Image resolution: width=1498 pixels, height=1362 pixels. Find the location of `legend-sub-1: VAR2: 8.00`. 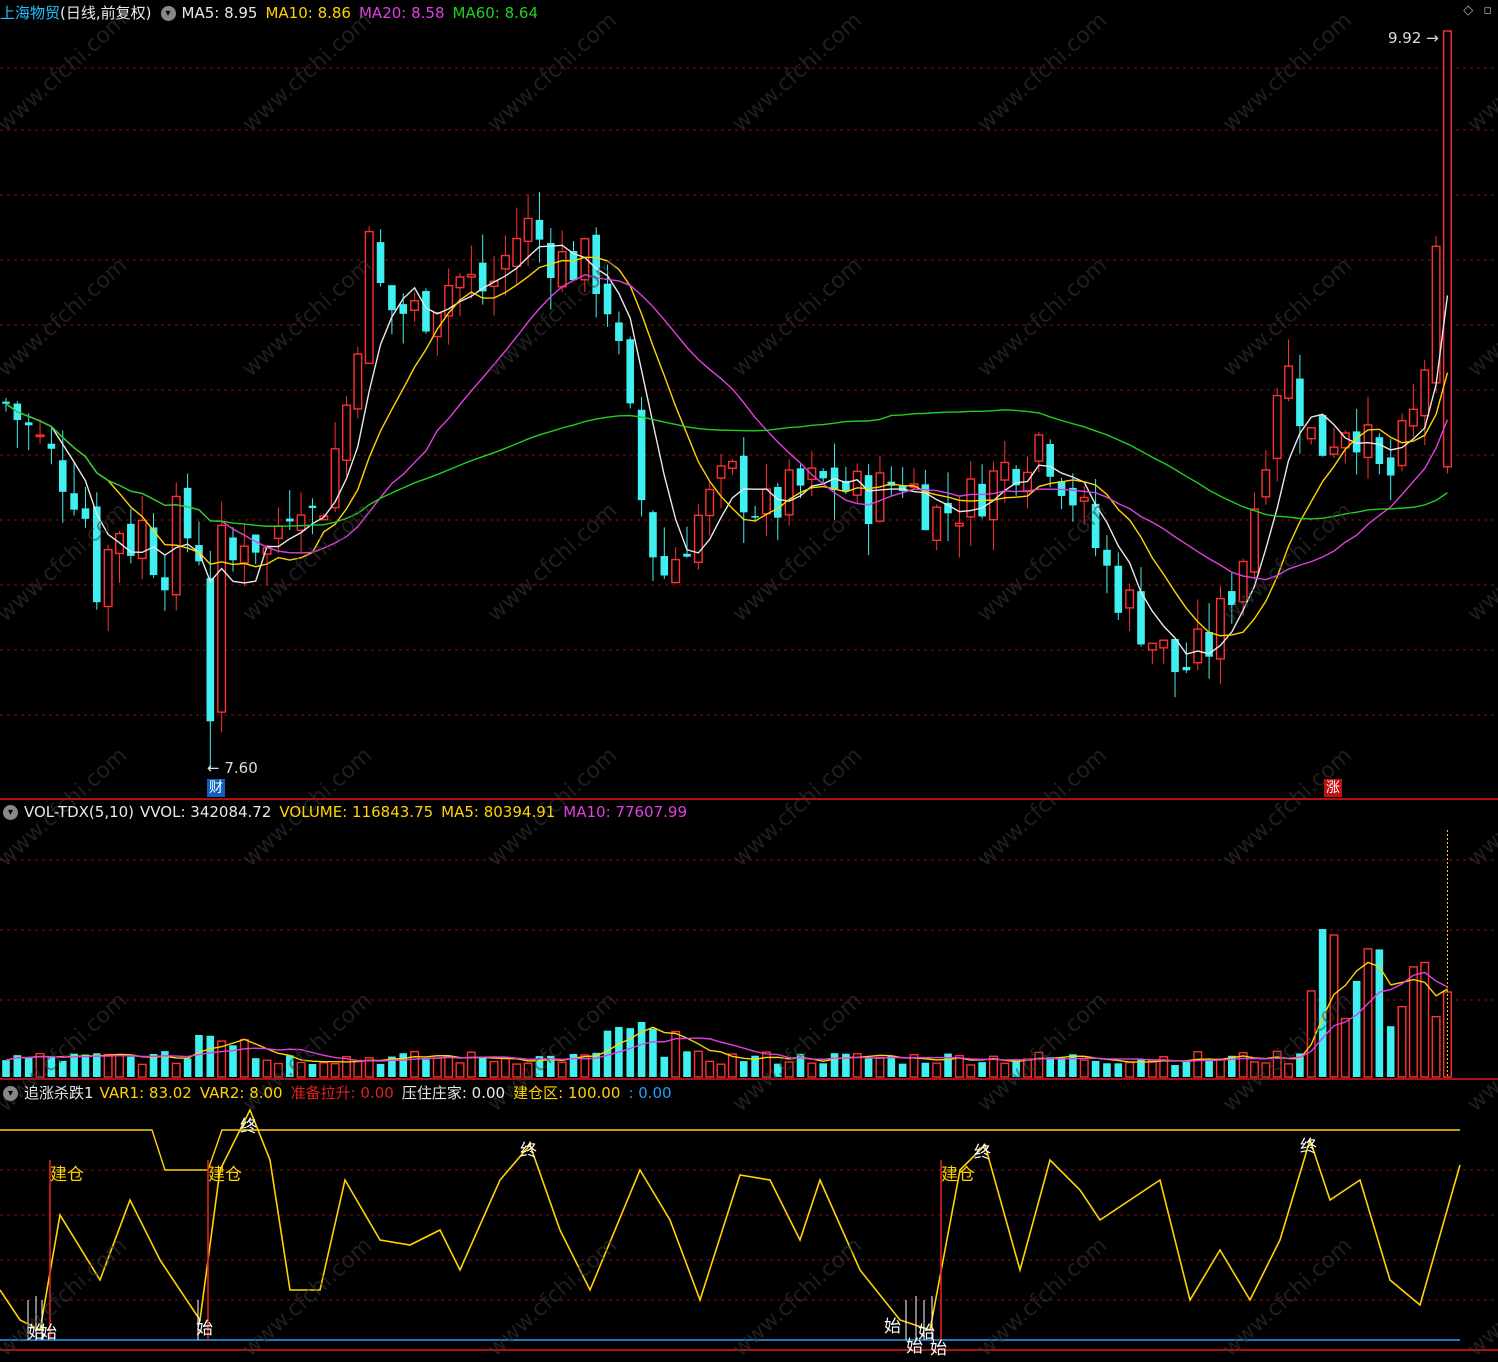

legend-sub-1: VAR2: 8.00 is located at coordinates (241, 1093).